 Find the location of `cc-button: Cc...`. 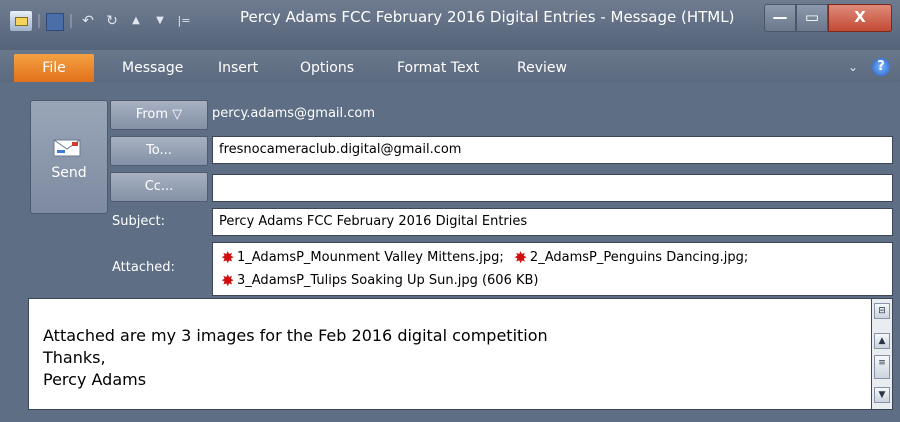

cc-button: Cc... is located at coordinates (159, 187).